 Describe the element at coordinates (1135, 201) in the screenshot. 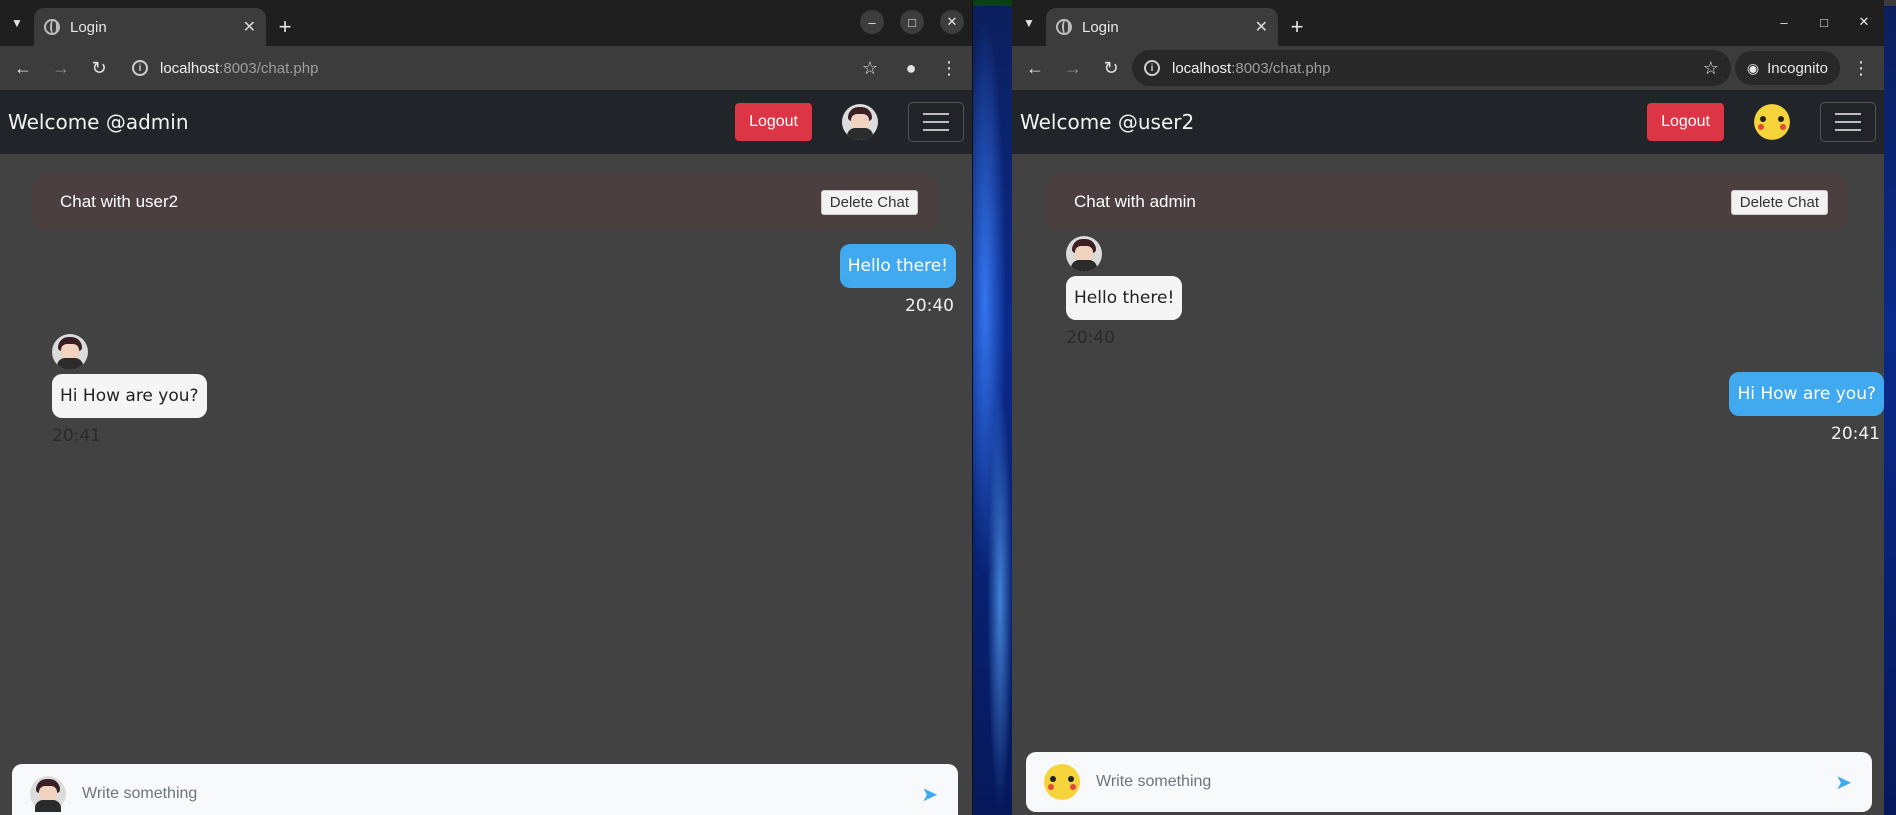

I see `chat-title: Chat with admin` at that location.